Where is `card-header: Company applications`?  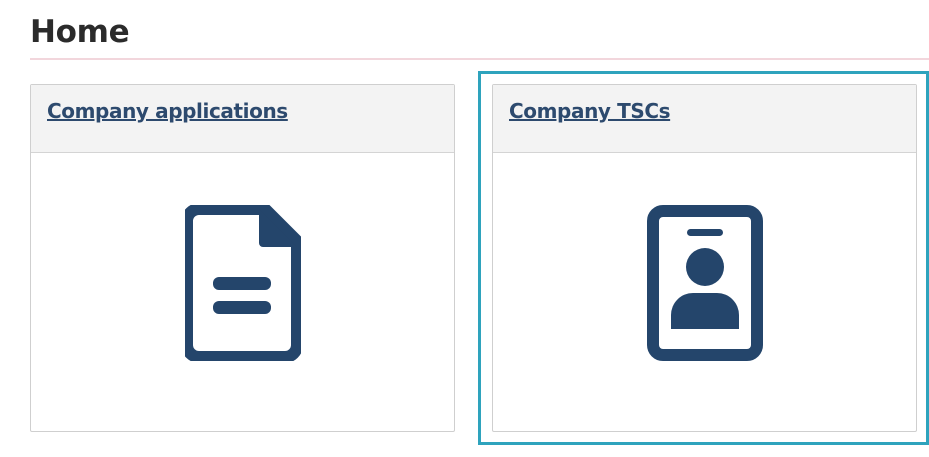 card-header: Company applications is located at coordinates (242, 119).